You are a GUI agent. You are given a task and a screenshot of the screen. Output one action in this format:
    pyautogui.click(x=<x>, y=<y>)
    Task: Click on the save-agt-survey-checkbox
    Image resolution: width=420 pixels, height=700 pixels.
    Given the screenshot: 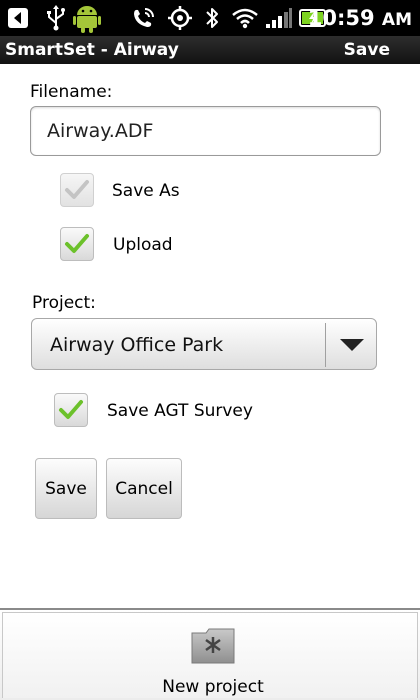 What is the action you would take?
    pyautogui.click(x=71, y=410)
    